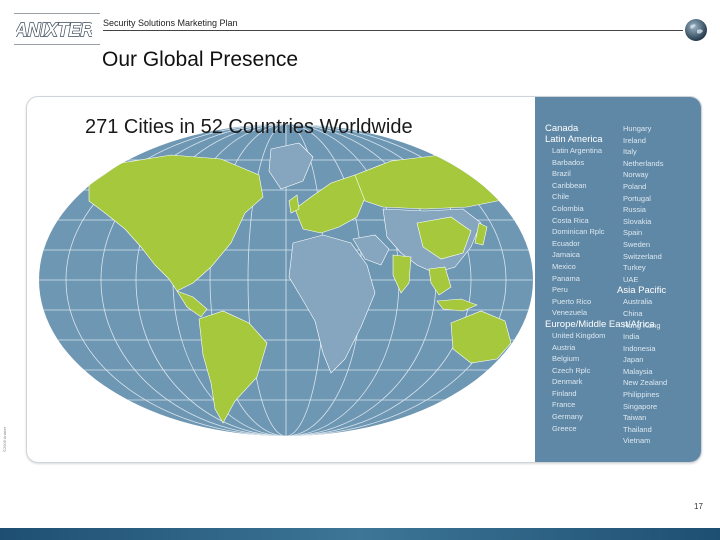 This screenshot has width=720, height=540. I want to click on svg-text: ANIXTER, so click(54, 30).